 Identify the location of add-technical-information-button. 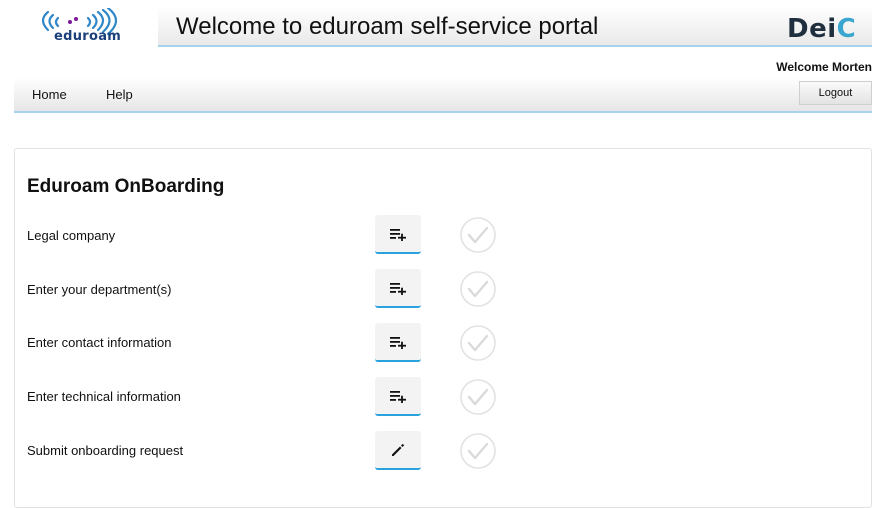
(398, 396).